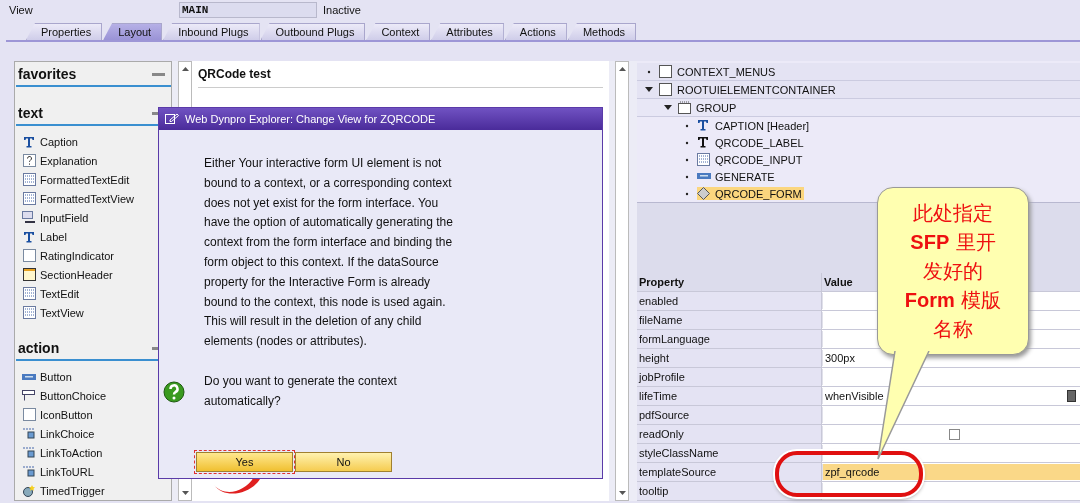 Image resolution: width=1080 pixels, height=503 pixels. I want to click on property-name: templateSource, so click(729, 472).